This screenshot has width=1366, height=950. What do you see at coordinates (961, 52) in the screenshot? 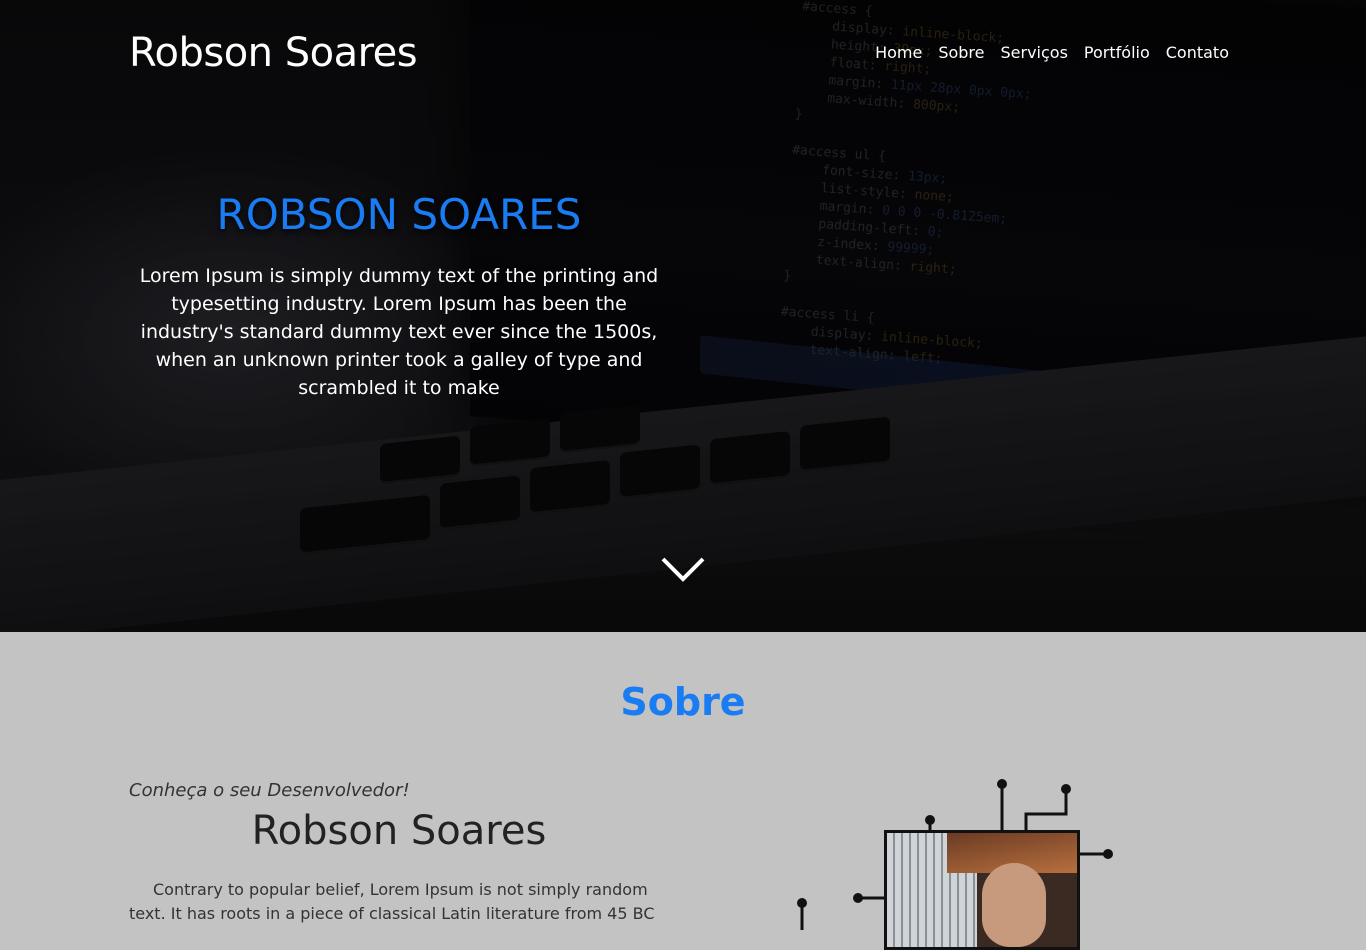
I see `nav-item-sobre: Sobre` at bounding box center [961, 52].